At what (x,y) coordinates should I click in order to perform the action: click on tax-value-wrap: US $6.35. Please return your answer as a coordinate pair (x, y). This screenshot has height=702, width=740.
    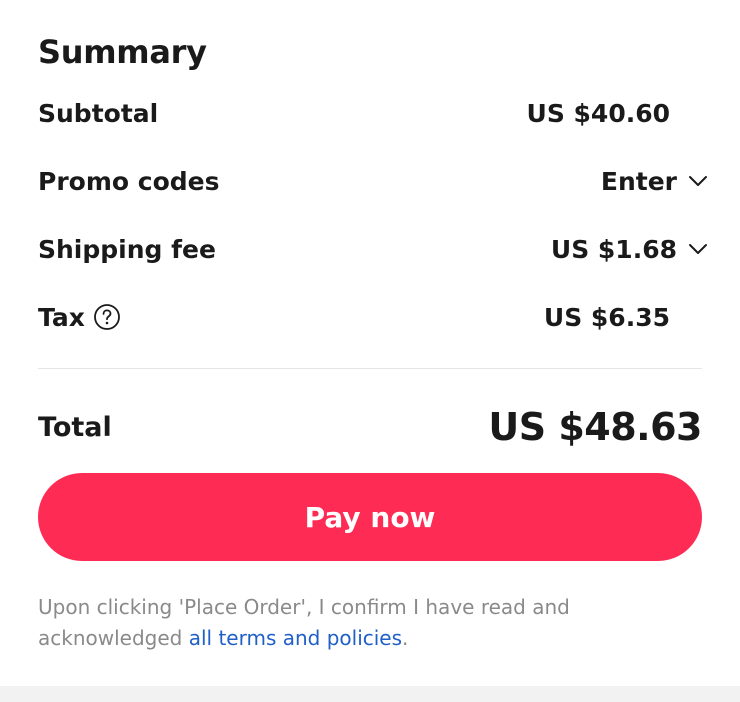
    Looking at the image, I should click on (623, 317).